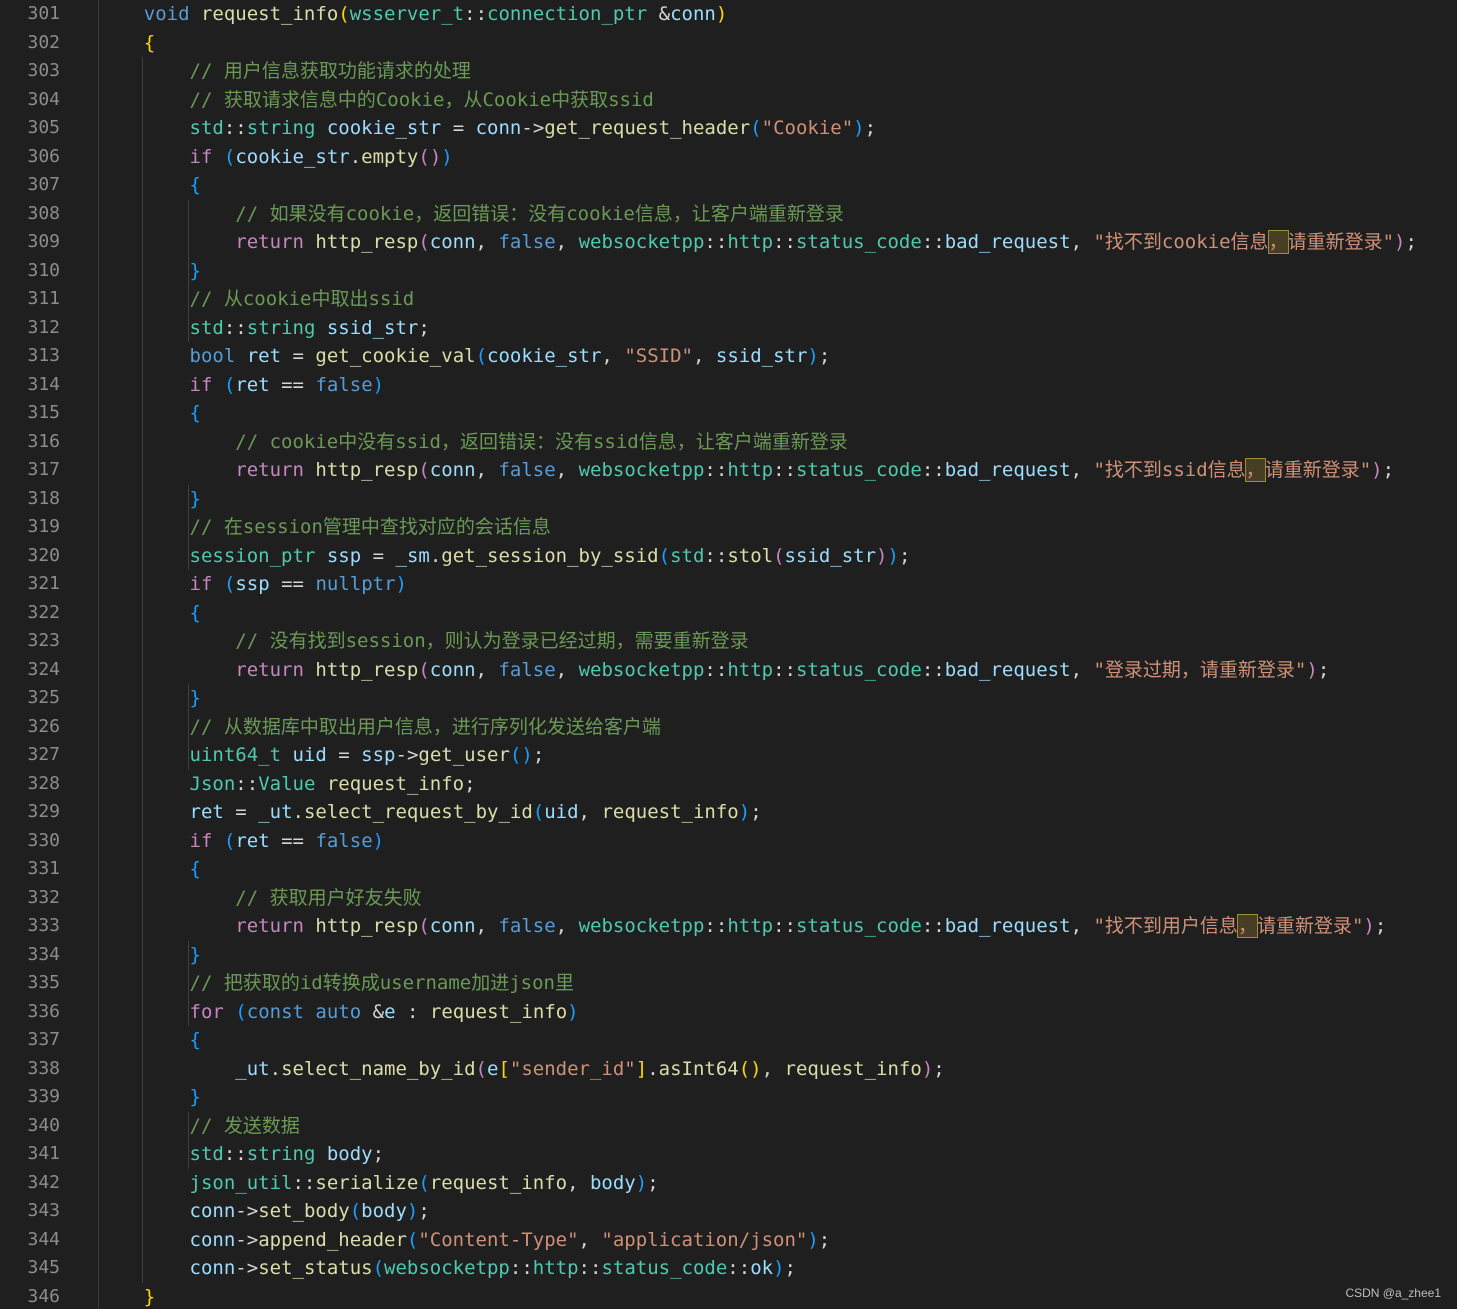  What do you see at coordinates (43, 726) in the screenshot?
I see `line-number: 326` at bounding box center [43, 726].